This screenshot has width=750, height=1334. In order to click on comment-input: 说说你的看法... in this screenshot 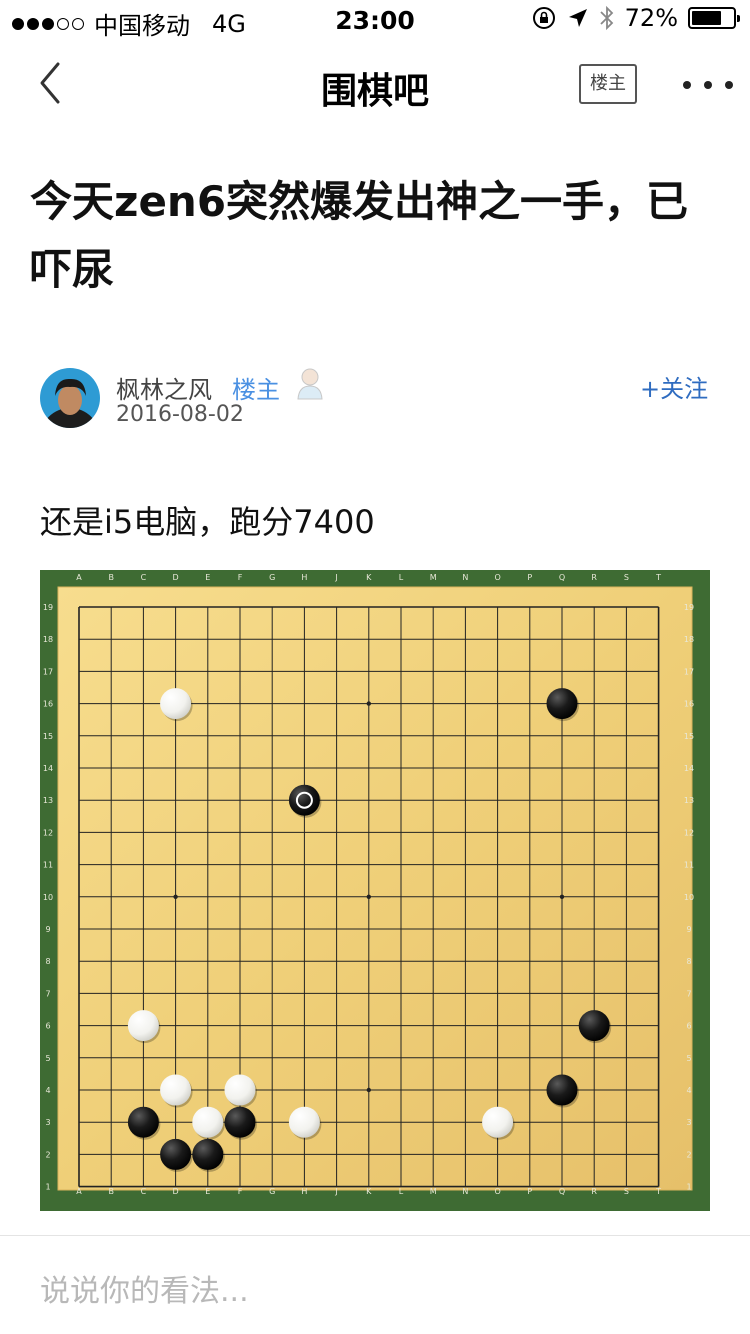, I will do `click(144, 1288)`.